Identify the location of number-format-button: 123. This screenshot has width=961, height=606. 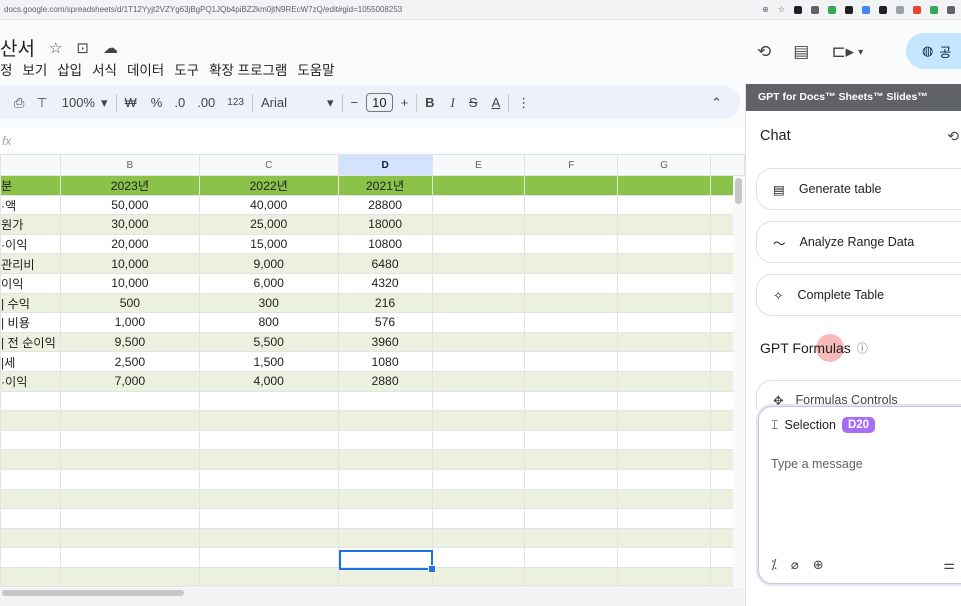
(235, 102).